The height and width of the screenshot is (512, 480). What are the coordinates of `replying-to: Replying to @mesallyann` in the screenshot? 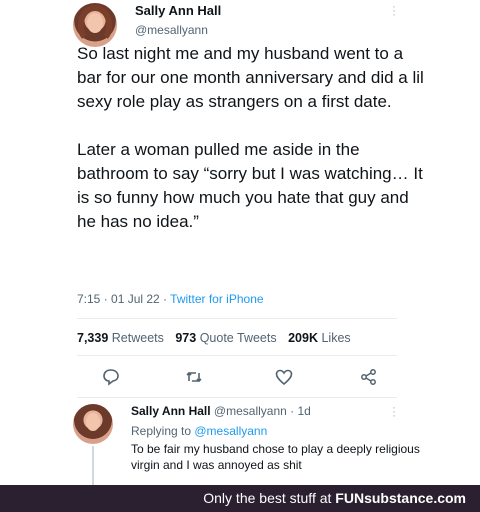 It's located at (199, 431).